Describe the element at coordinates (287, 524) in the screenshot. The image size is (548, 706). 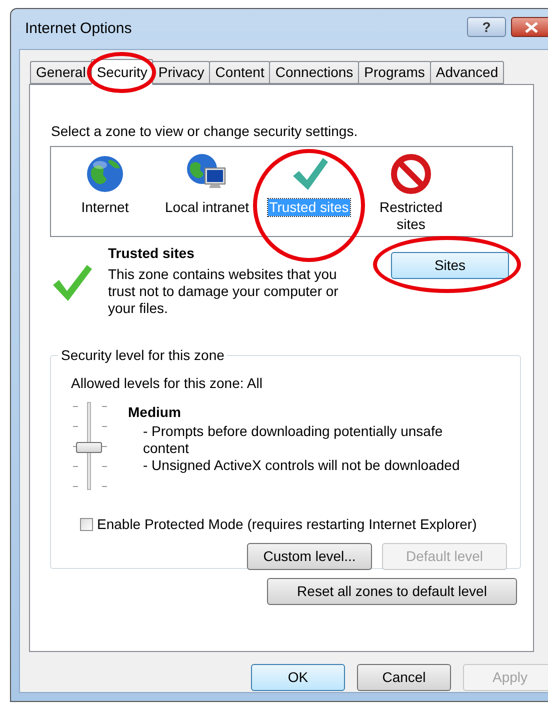
I see `checkbox-label: Enable Protected Mode (requires restarting Internet Explorer)` at that location.